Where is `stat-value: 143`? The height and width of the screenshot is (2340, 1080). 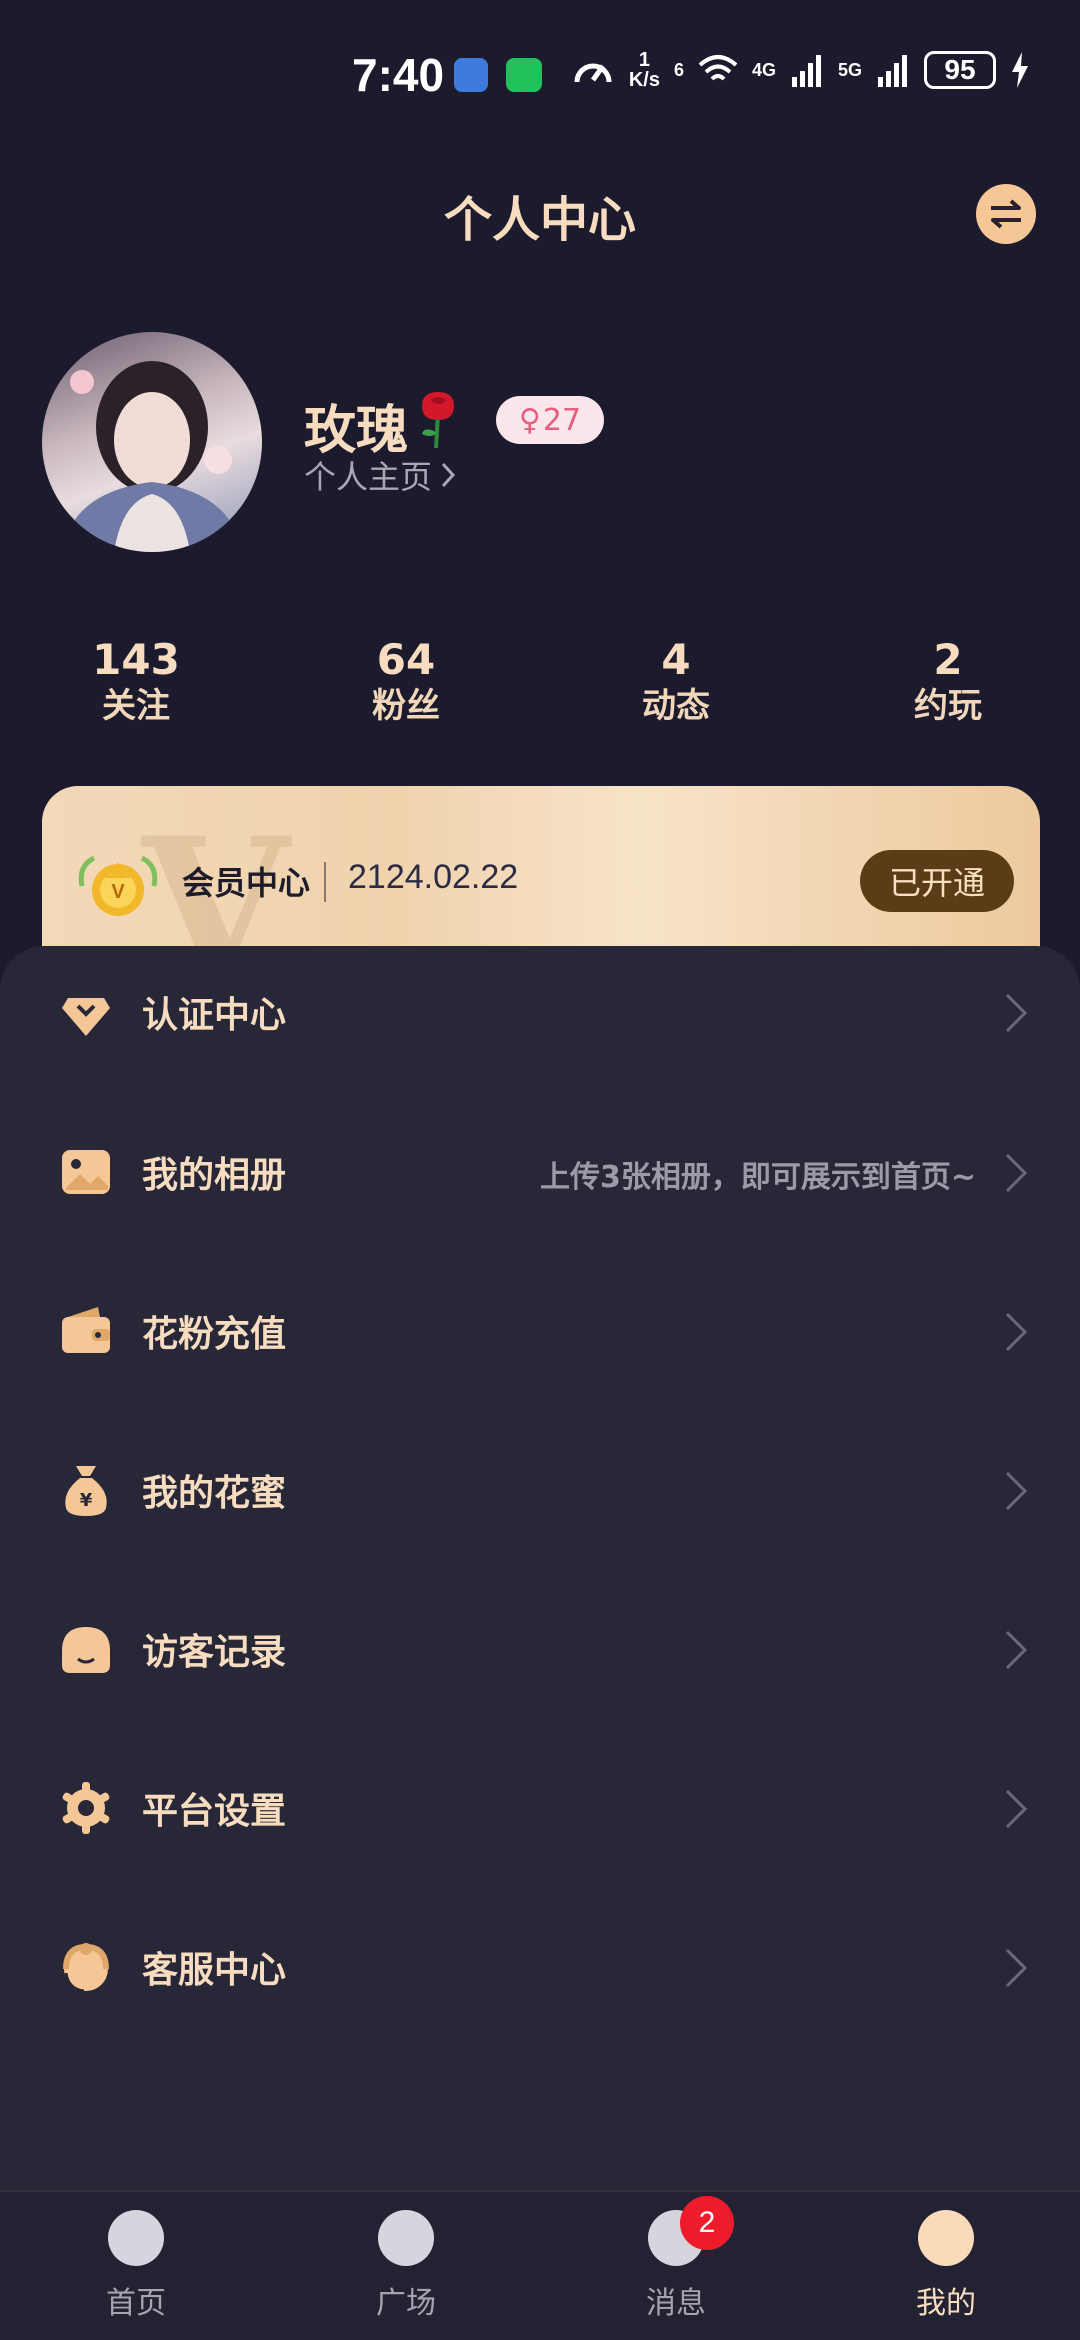
stat-value: 143 is located at coordinates (136, 659).